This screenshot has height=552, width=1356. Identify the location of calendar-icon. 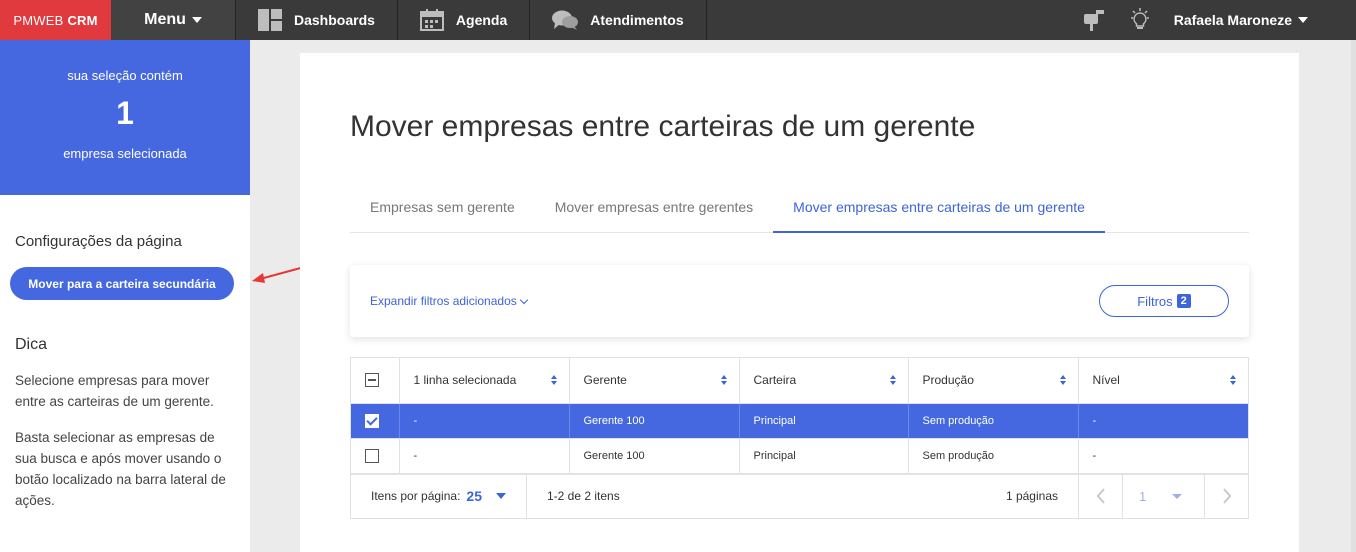
(431, 20).